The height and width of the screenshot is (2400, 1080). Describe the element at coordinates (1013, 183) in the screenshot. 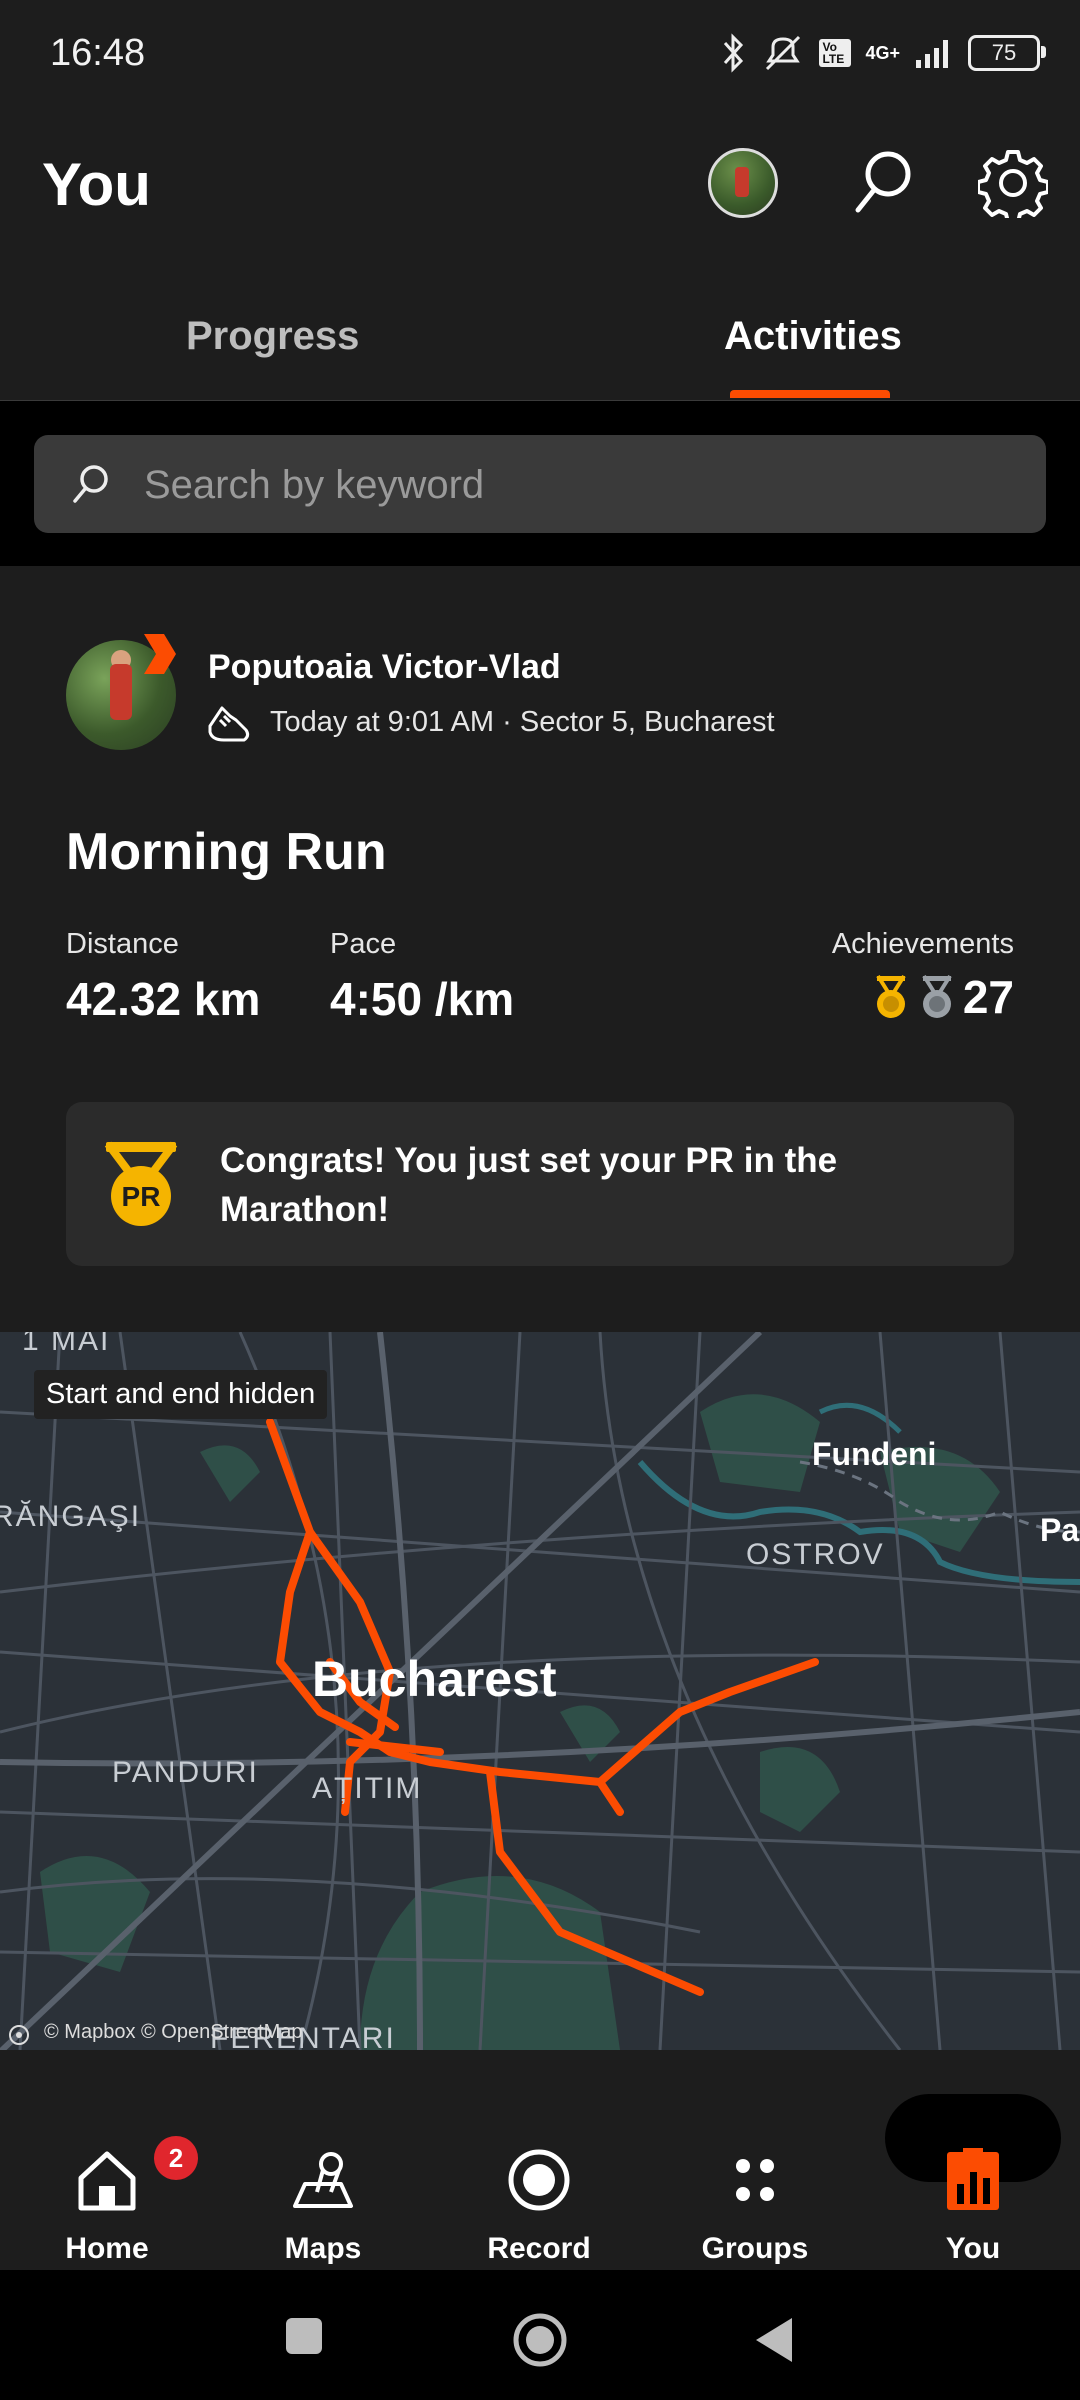

I see `gear-icon` at that location.